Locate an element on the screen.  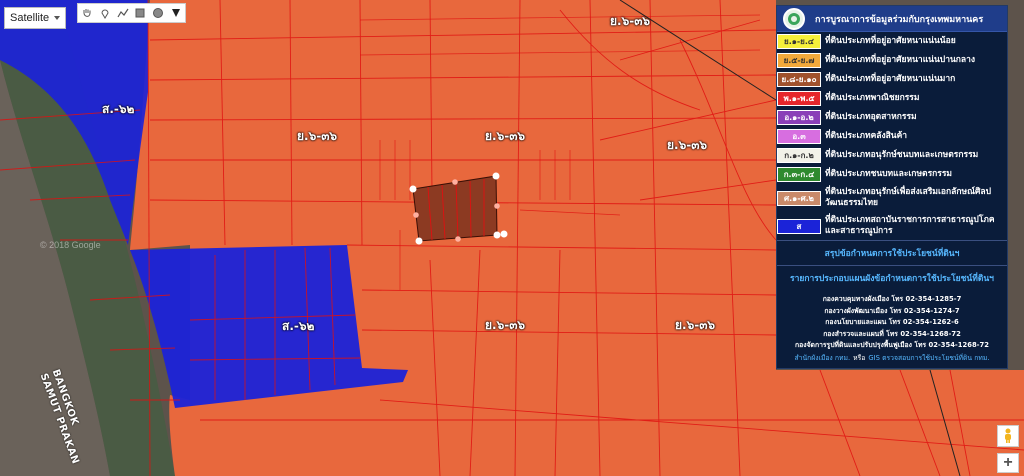
chevron-down-icon is located at coordinates (57, 18).